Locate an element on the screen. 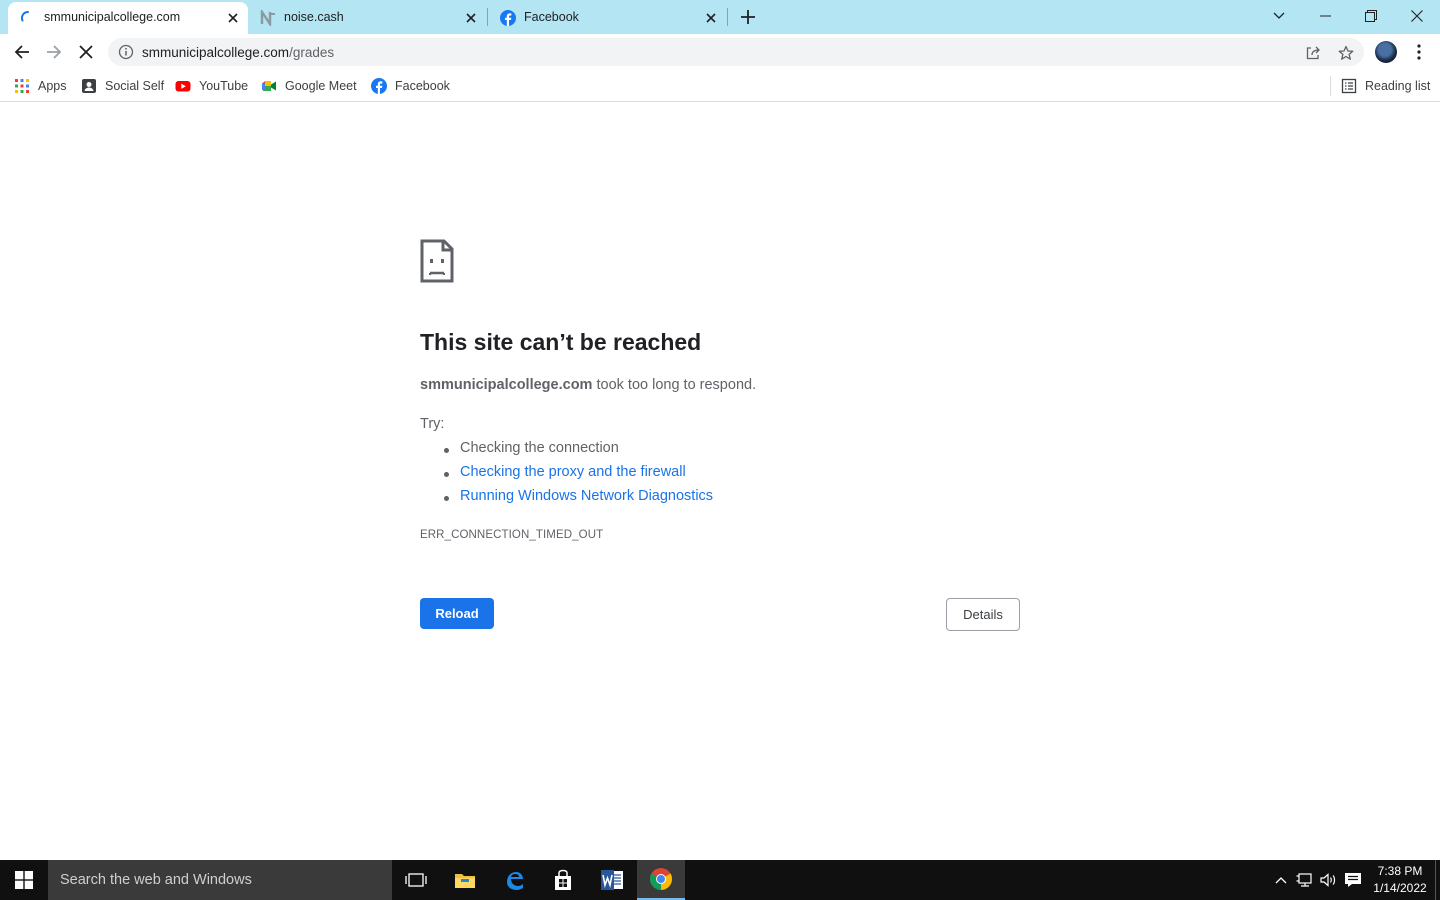  site-info-icon is located at coordinates (126, 52).